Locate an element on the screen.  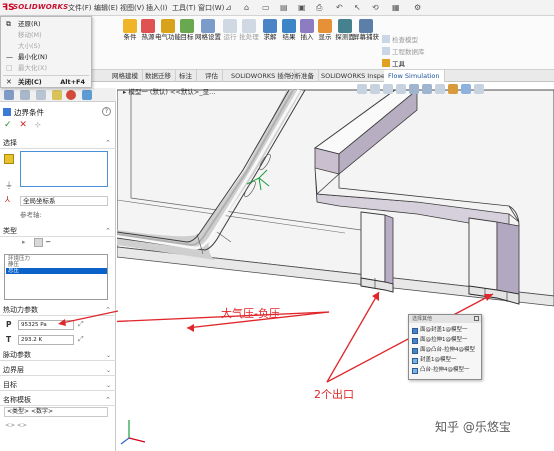
probe-icon is located at coordinates (345, 26).